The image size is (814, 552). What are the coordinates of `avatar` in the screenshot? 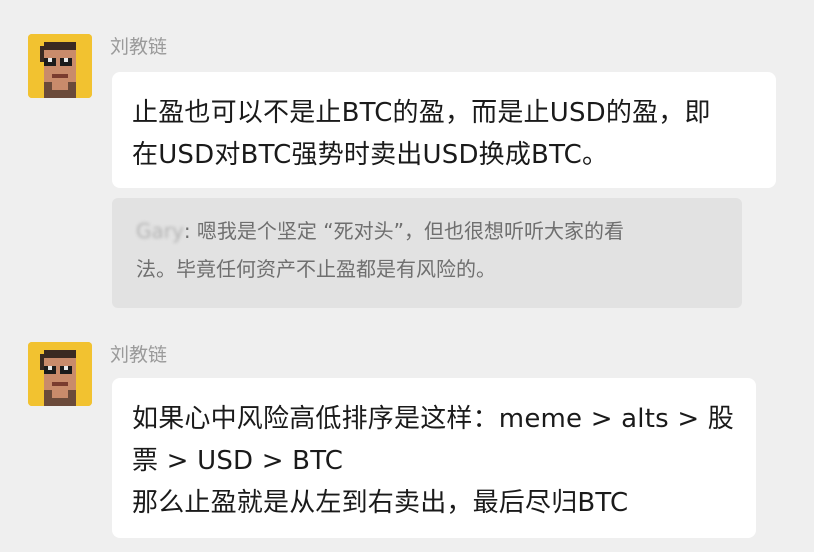 It's located at (60, 374).